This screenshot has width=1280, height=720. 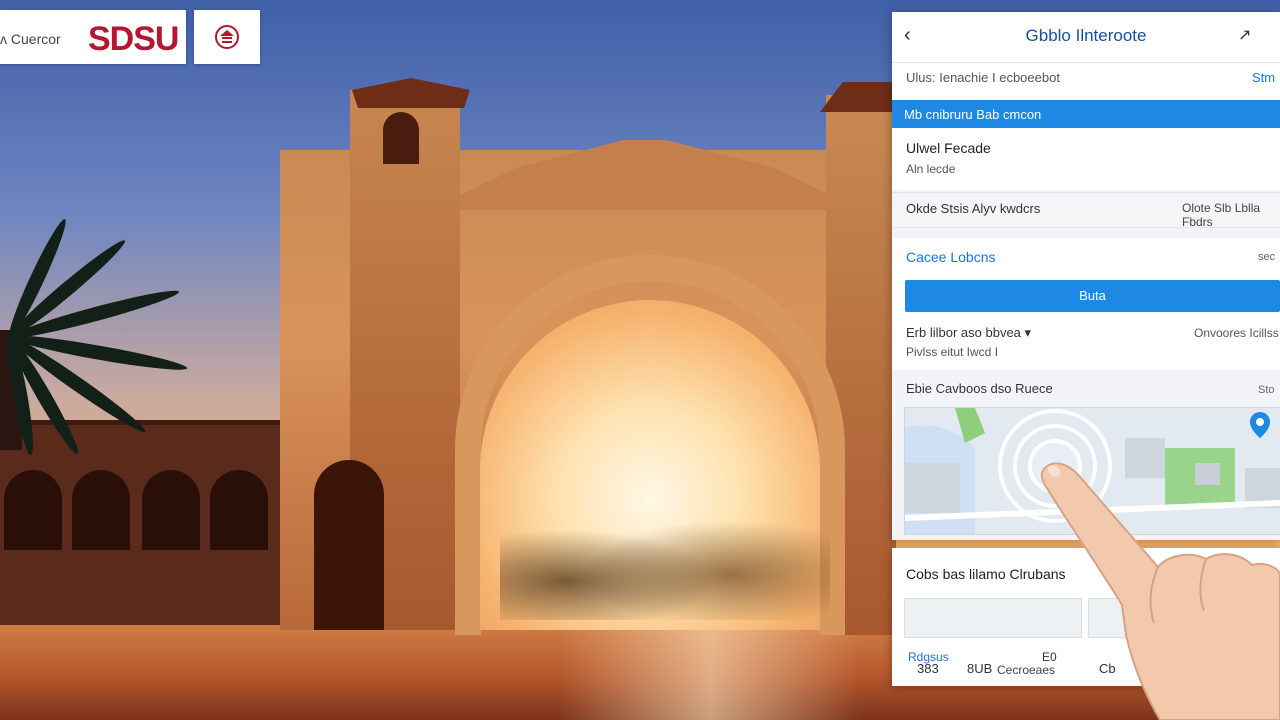 I want to click on logo-tagline: ᴧ Cuercor, so click(x=30, y=39).